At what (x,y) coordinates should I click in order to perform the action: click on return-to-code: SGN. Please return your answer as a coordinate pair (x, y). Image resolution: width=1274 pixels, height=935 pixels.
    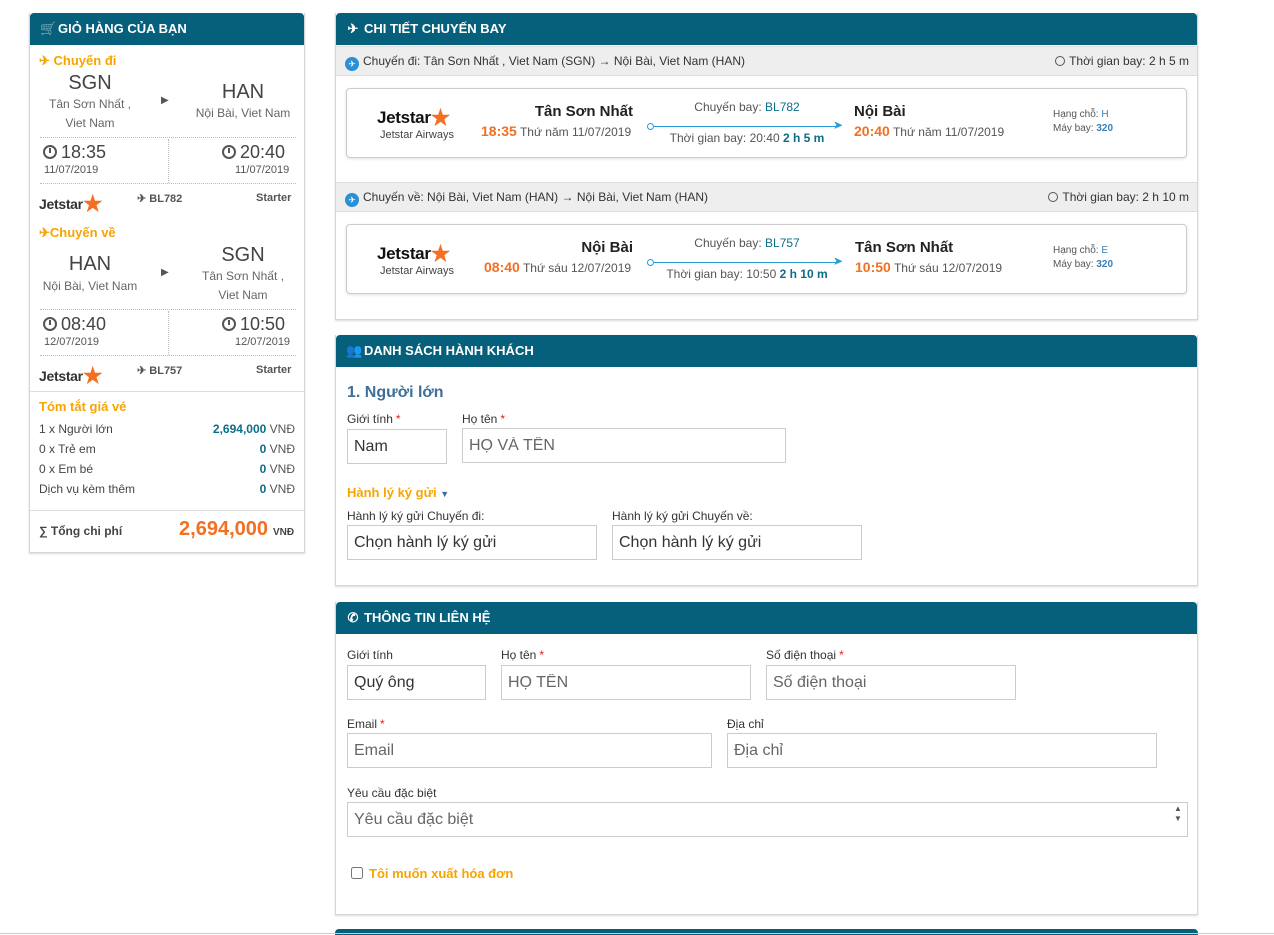
    Looking at the image, I should click on (243, 255).